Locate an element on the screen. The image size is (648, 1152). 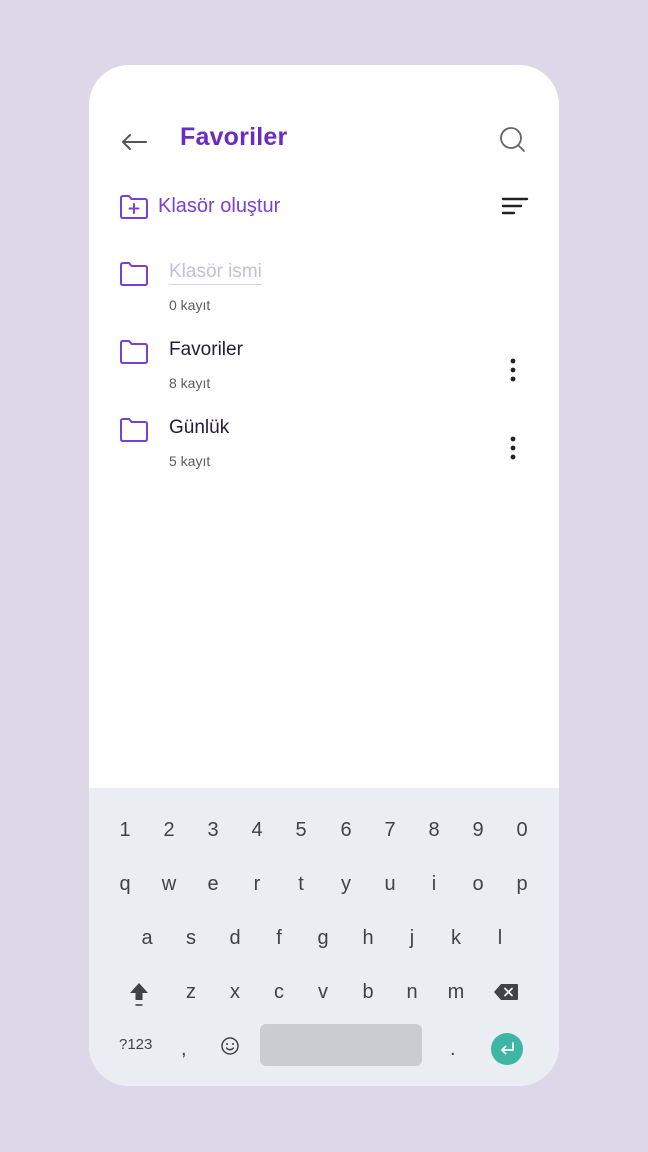
key: d is located at coordinates (235, 938).